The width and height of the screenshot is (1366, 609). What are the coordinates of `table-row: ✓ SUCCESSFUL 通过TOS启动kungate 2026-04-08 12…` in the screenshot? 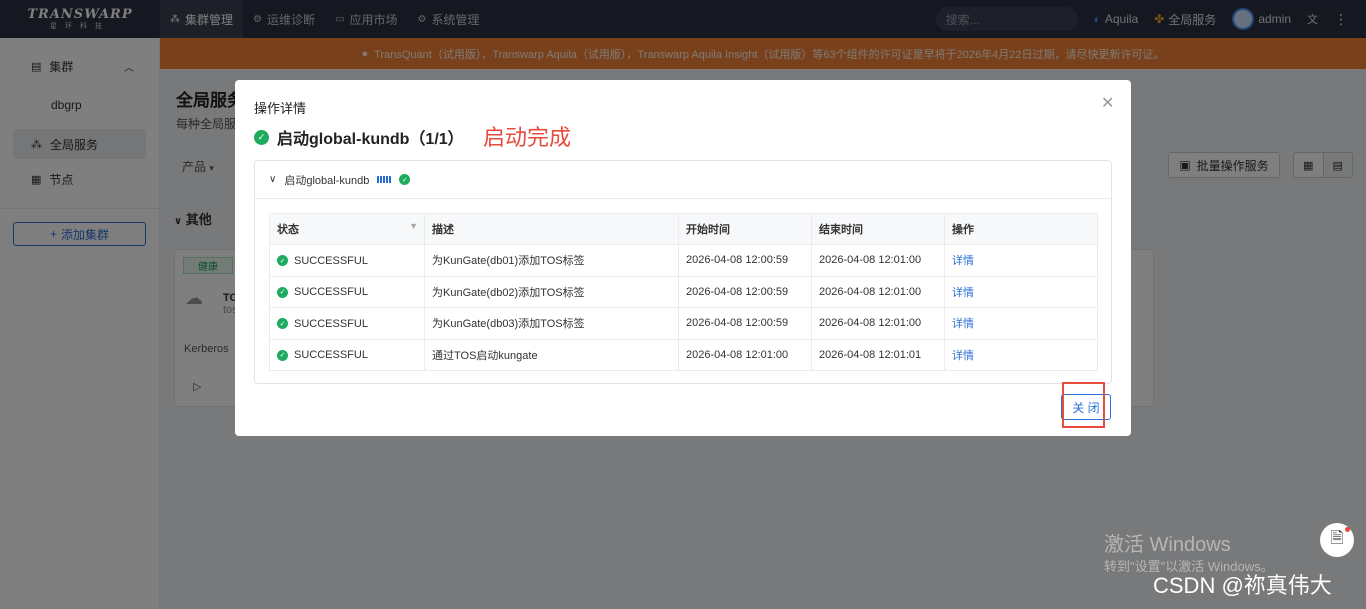 It's located at (683, 354).